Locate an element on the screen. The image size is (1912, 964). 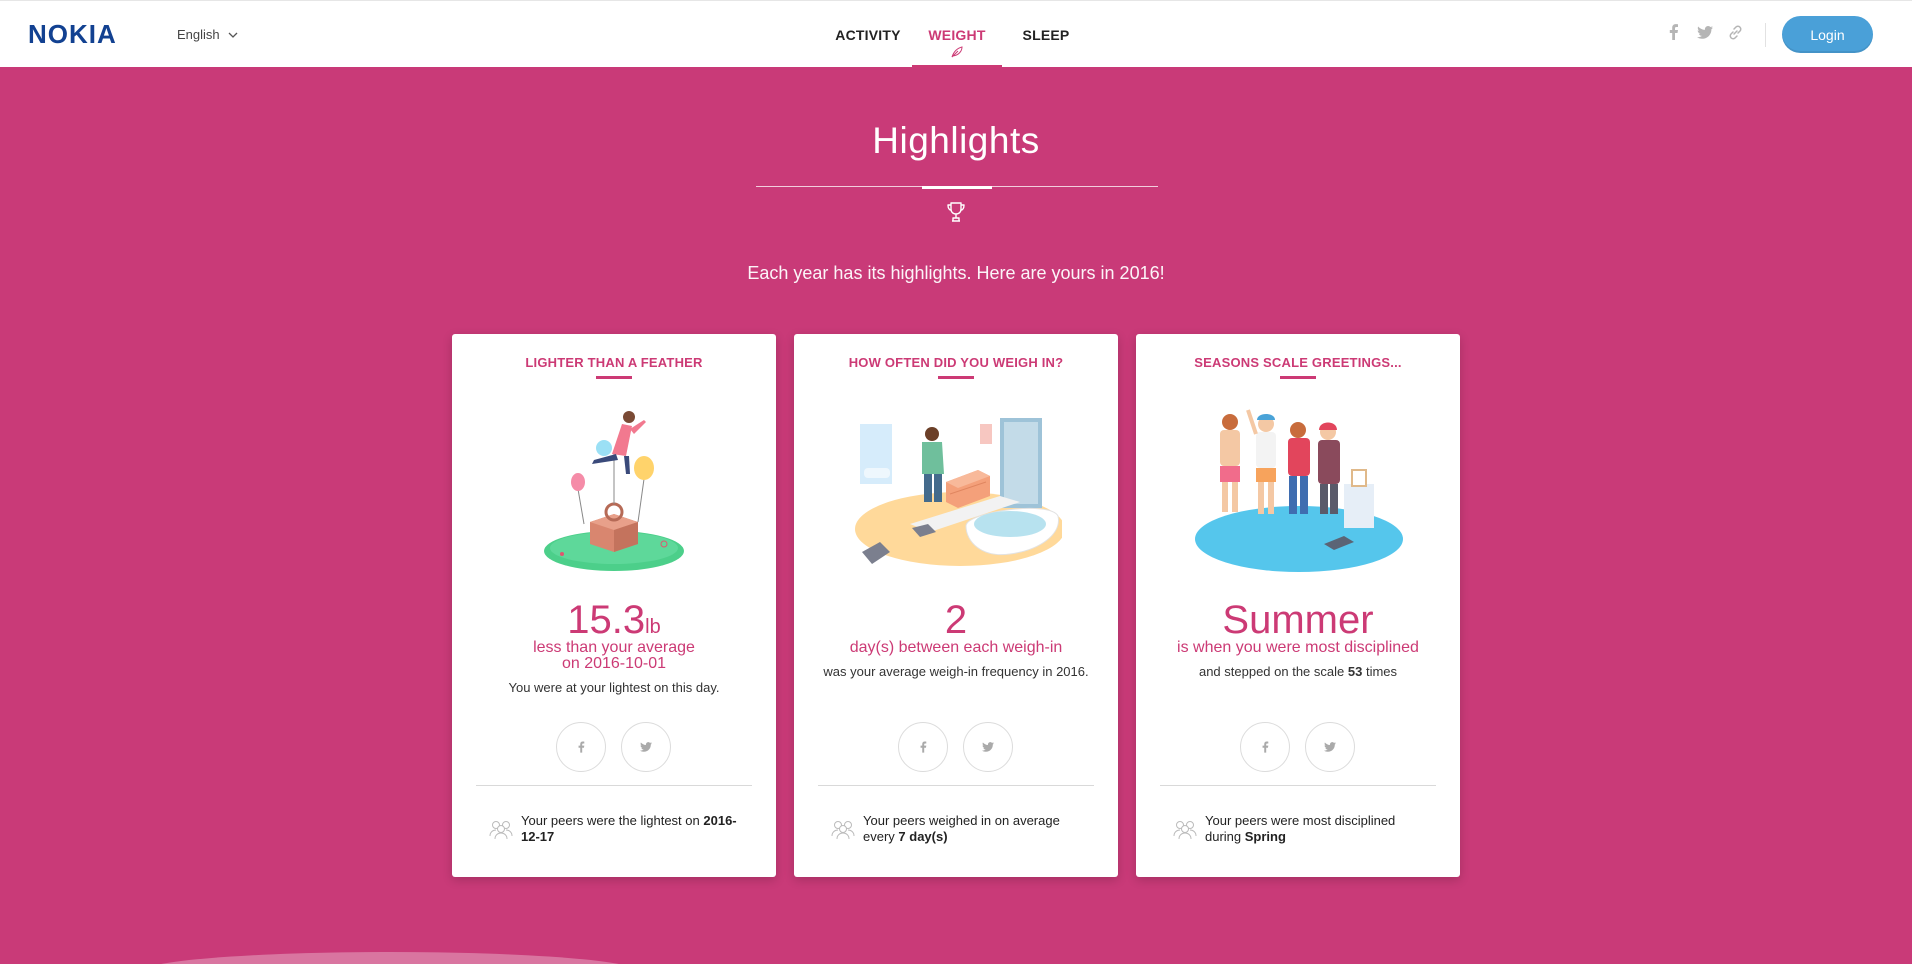
card-subtitle-line1: is when you were most disciplined is located at coordinates (1298, 647).